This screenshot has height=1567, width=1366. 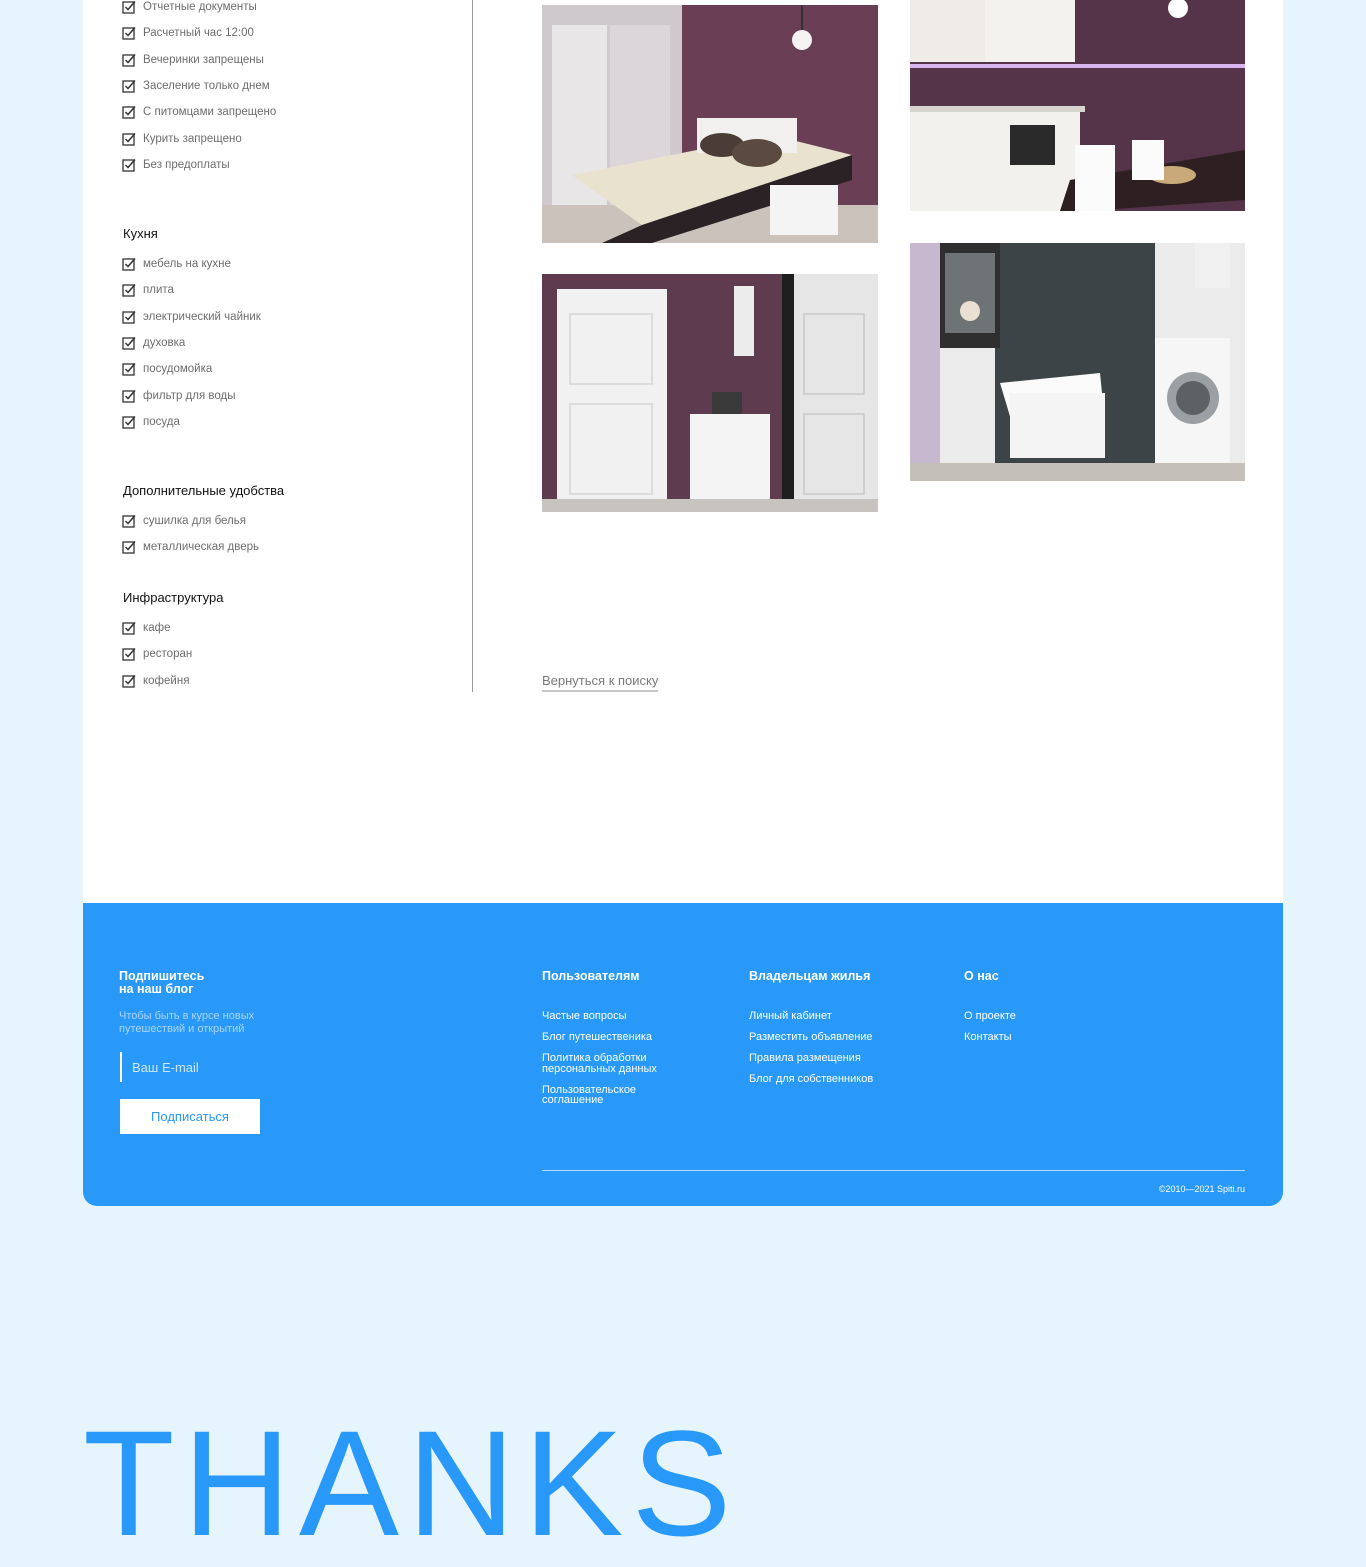 What do you see at coordinates (1034, 1037) in the screenshot?
I see `footer-link: Контакты` at bounding box center [1034, 1037].